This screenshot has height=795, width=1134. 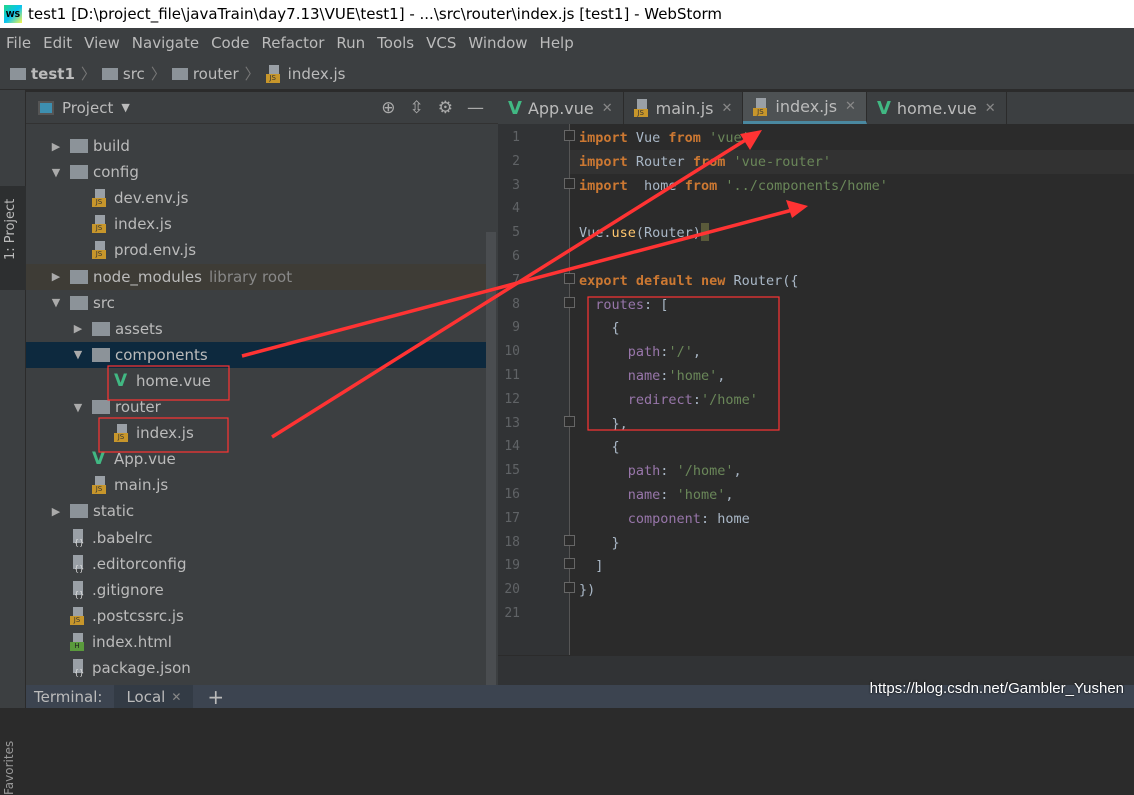 What do you see at coordinates (256, 616) in the screenshot?
I see `tree-item: .postcssrc.js` at bounding box center [256, 616].